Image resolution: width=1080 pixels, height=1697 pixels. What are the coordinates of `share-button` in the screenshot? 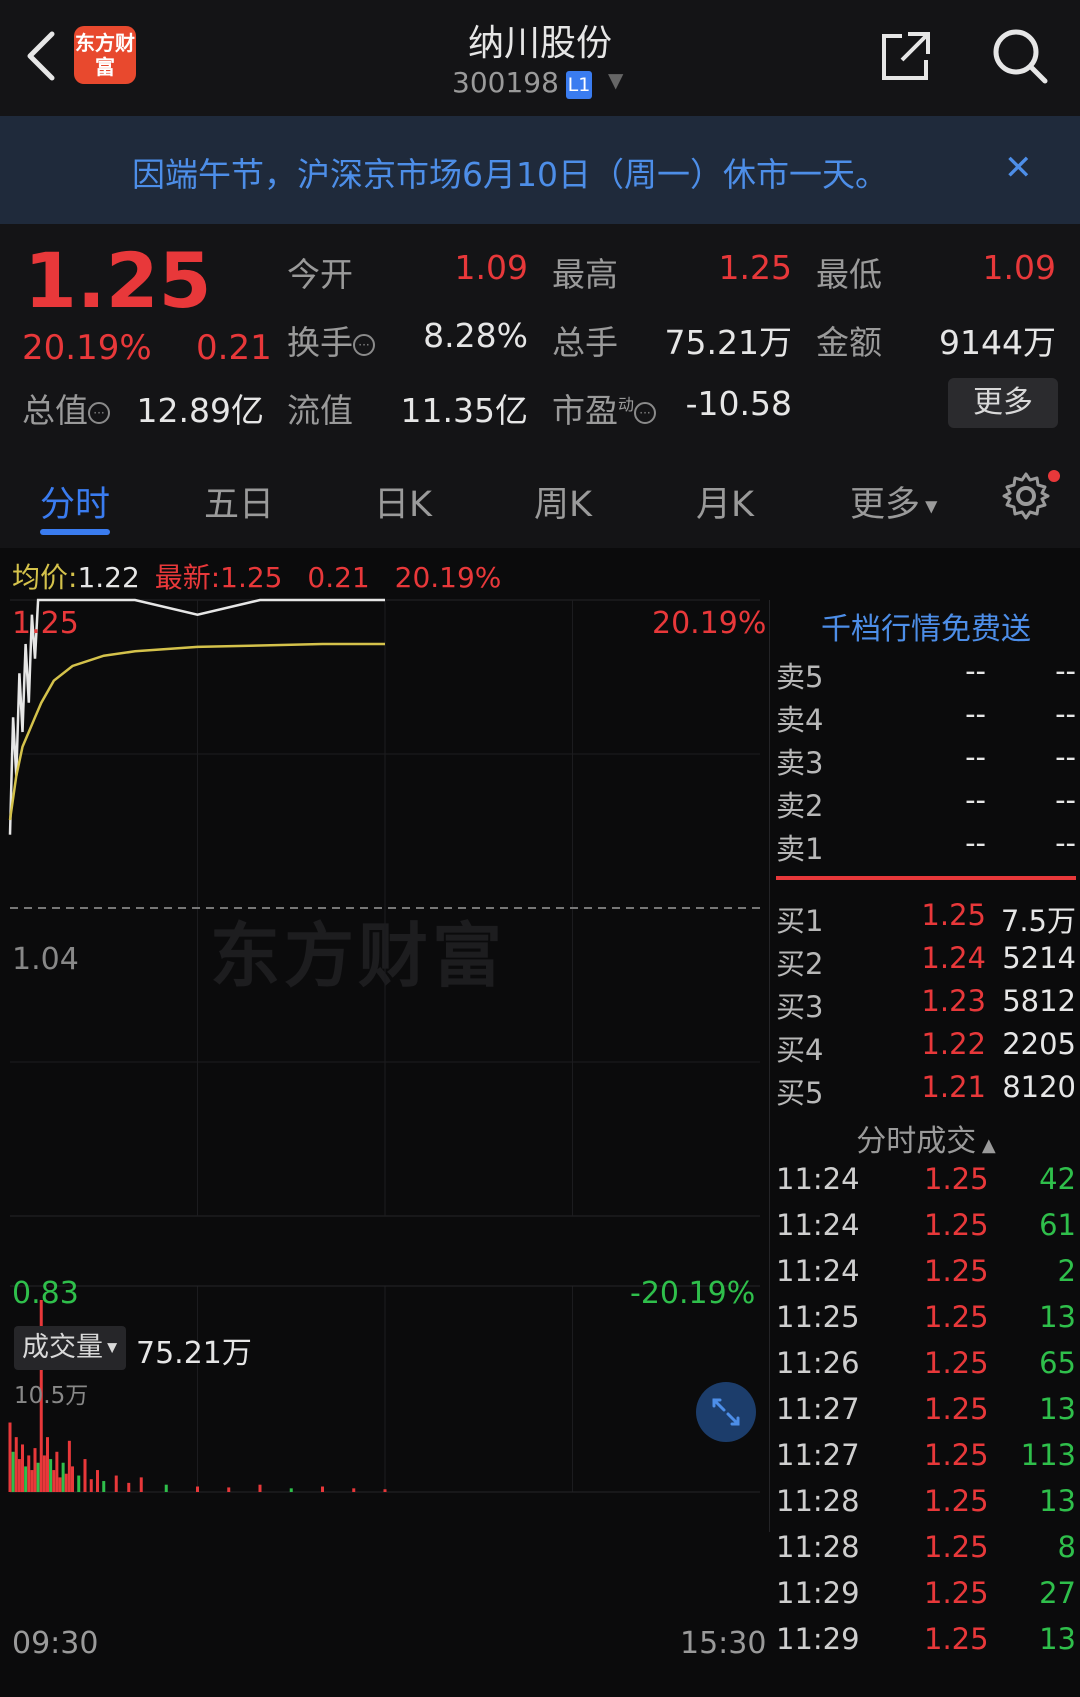 It's located at (906, 56).